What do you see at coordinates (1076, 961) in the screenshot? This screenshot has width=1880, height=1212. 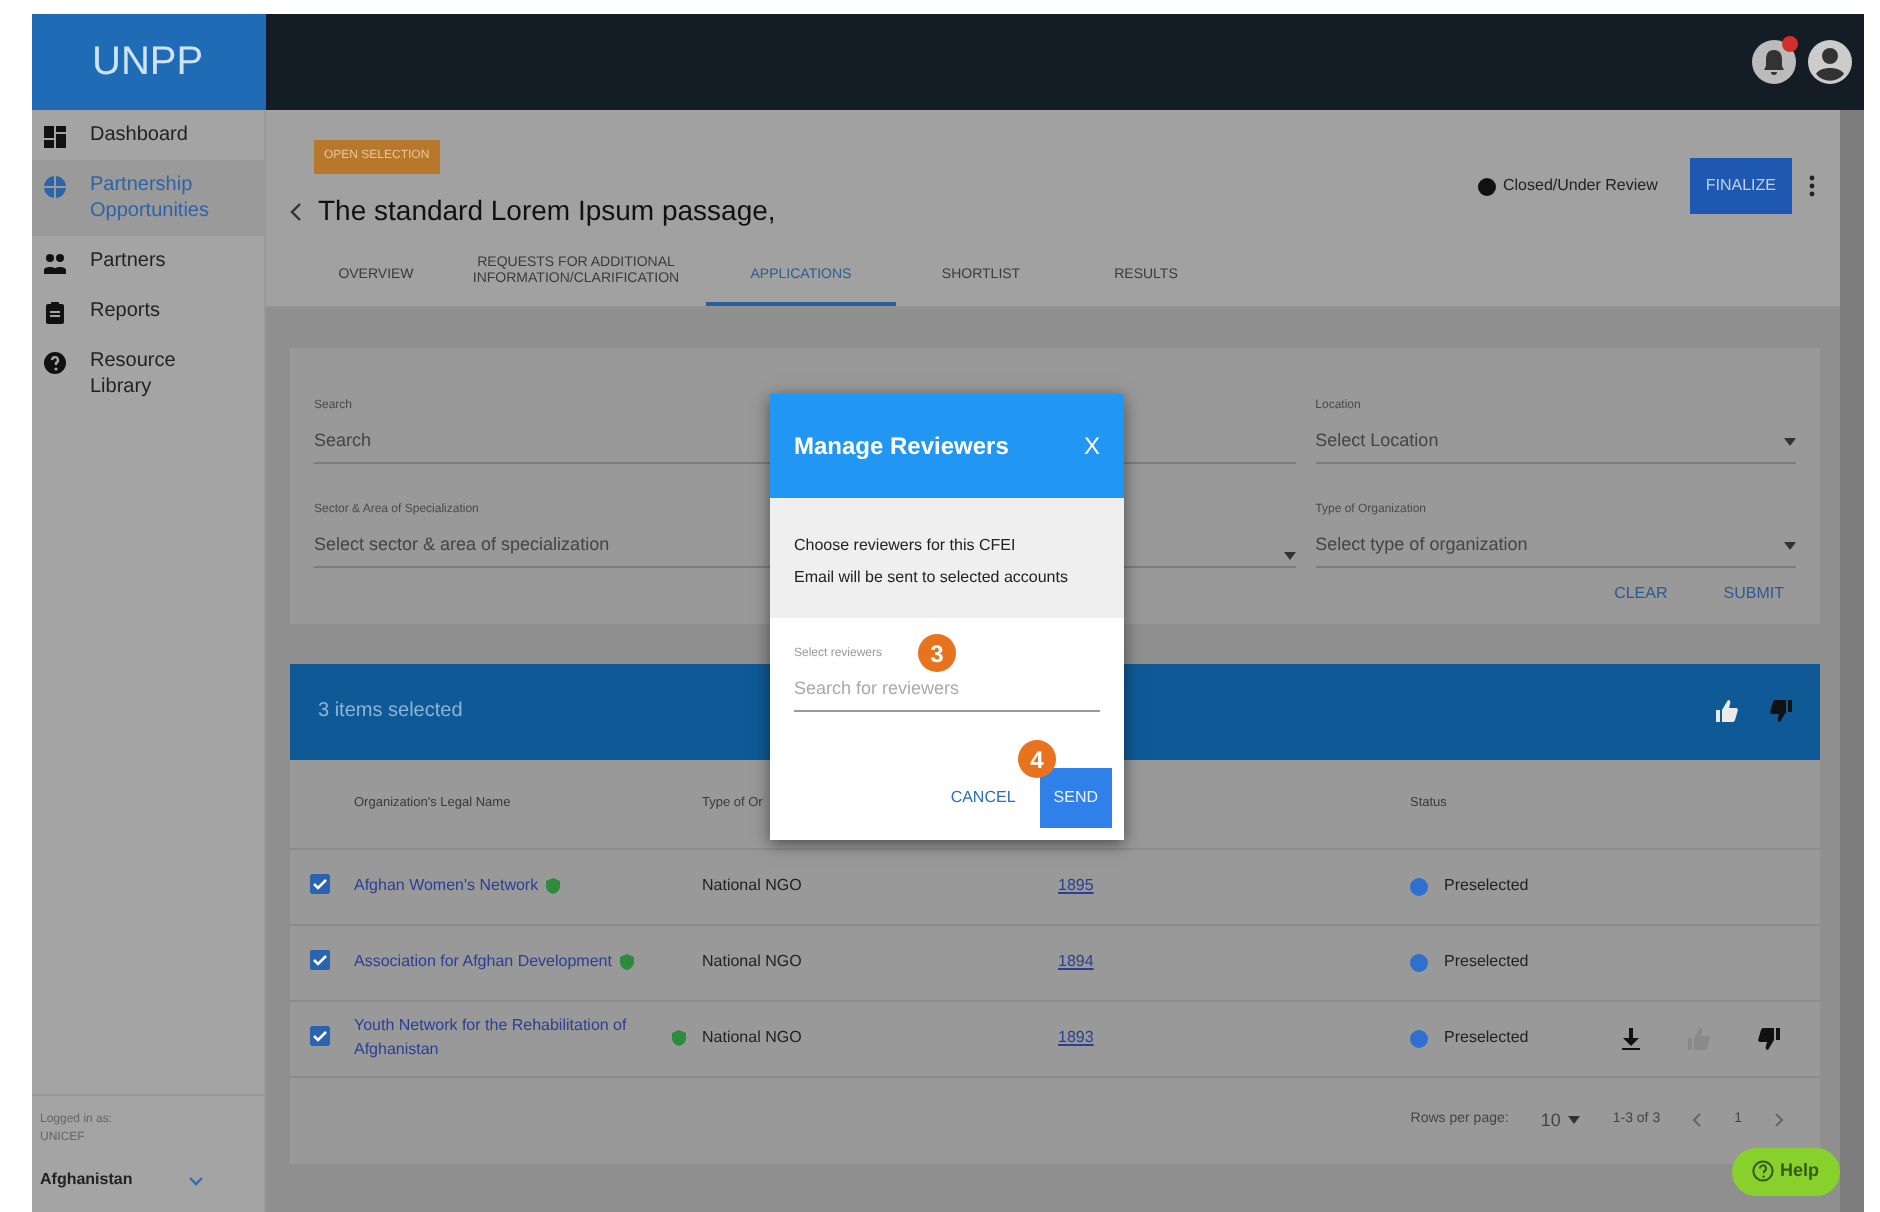 I see `id-link: 1894` at bounding box center [1076, 961].